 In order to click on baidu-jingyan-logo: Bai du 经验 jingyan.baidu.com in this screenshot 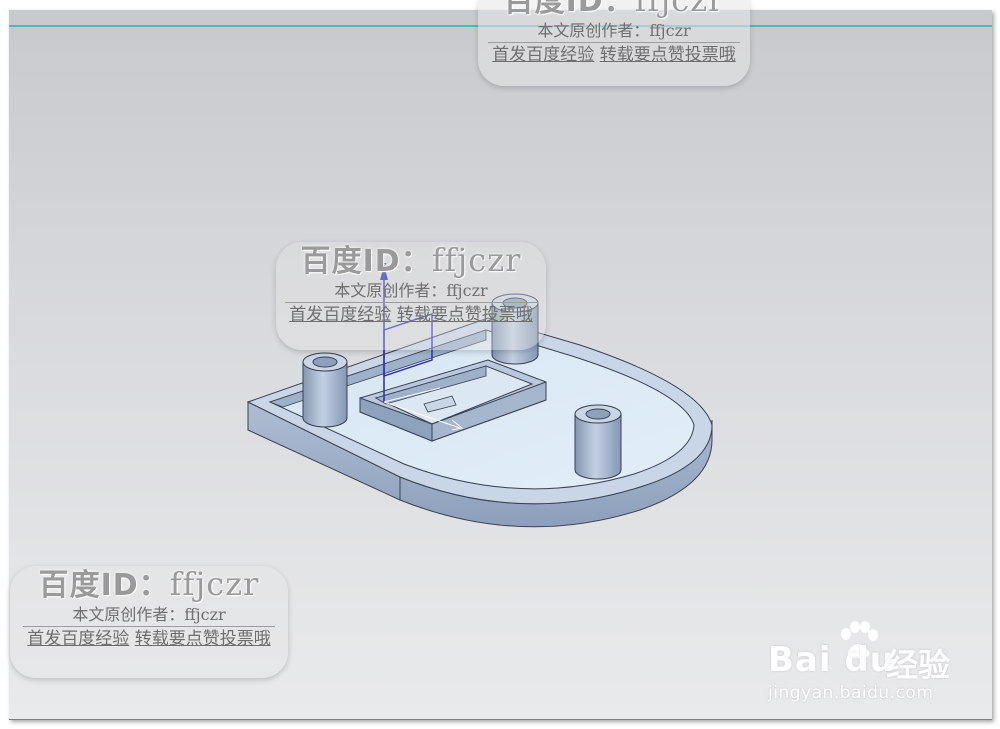, I will do `click(862, 663)`.